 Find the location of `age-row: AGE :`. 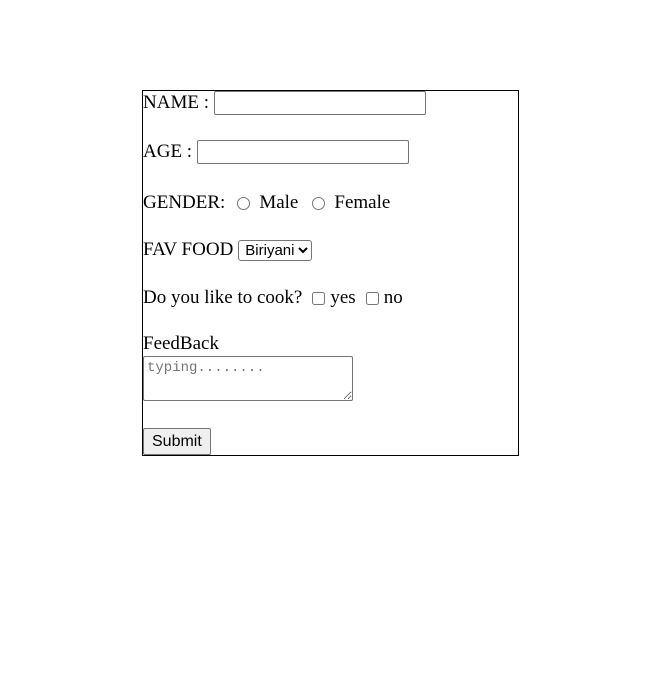

age-row: AGE : is located at coordinates (276, 152).